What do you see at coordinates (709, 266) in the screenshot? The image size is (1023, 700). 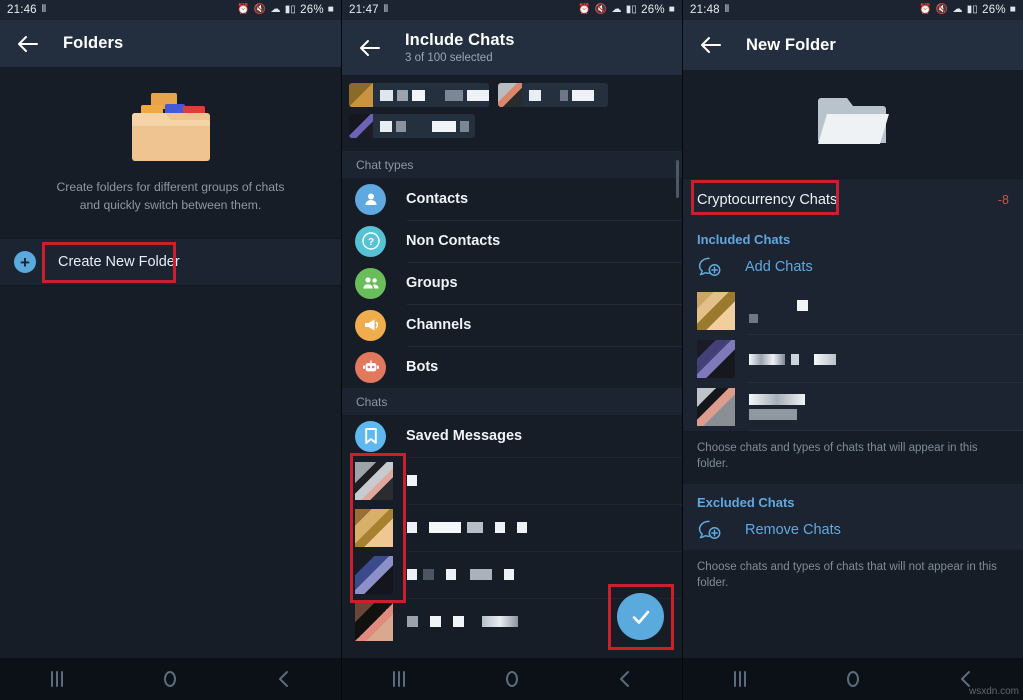 I see `chat-plus-icon` at bounding box center [709, 266].